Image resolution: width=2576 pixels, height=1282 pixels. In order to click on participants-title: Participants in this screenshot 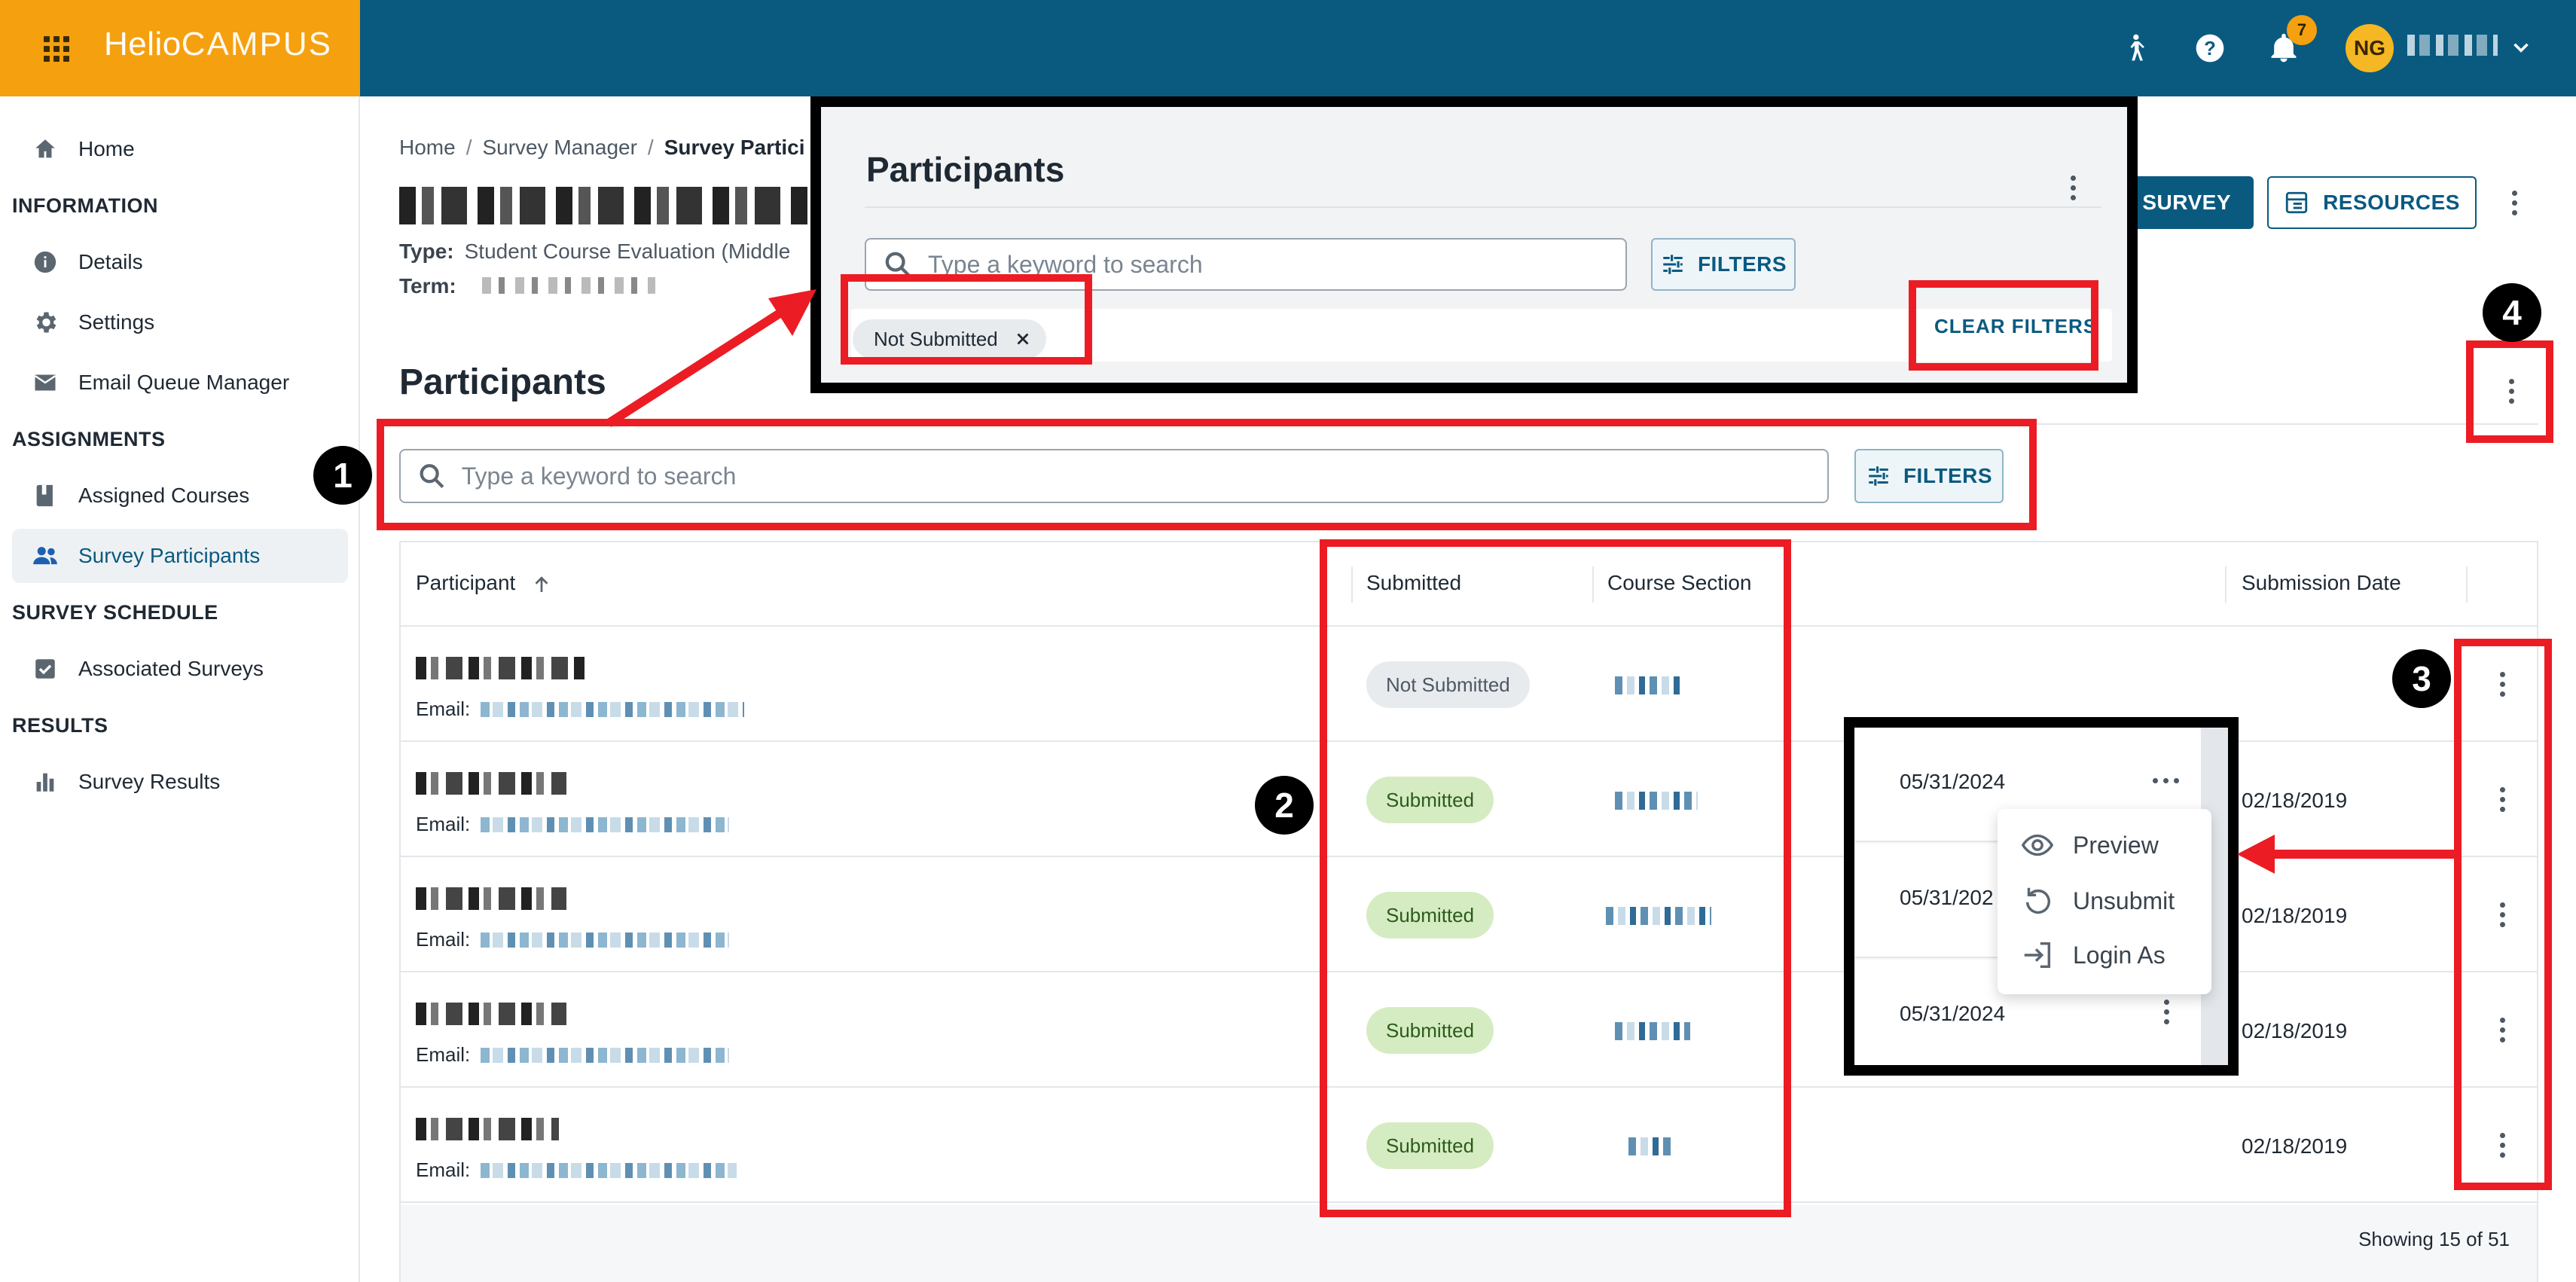, I will do `click(503, 382)`.